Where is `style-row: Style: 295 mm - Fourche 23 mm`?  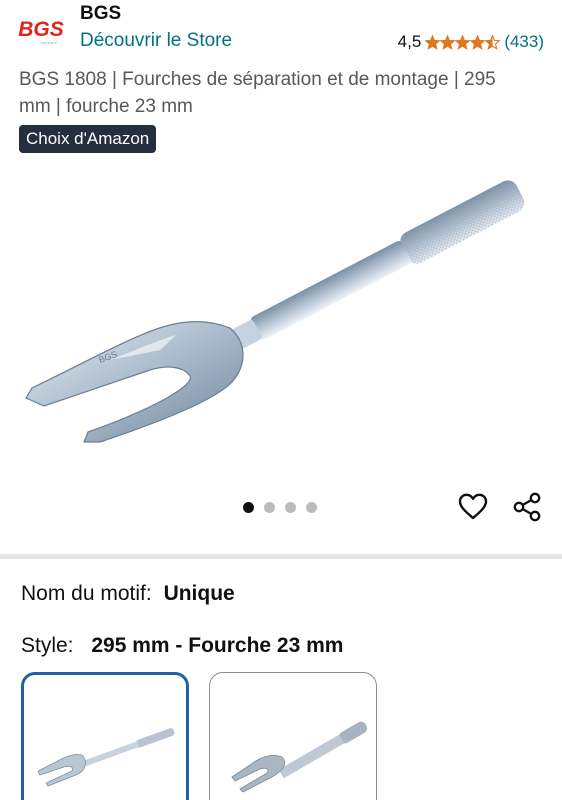 style-row: Style: 295 mm - Fourche 23 mm is located at coordinates (182, 646).